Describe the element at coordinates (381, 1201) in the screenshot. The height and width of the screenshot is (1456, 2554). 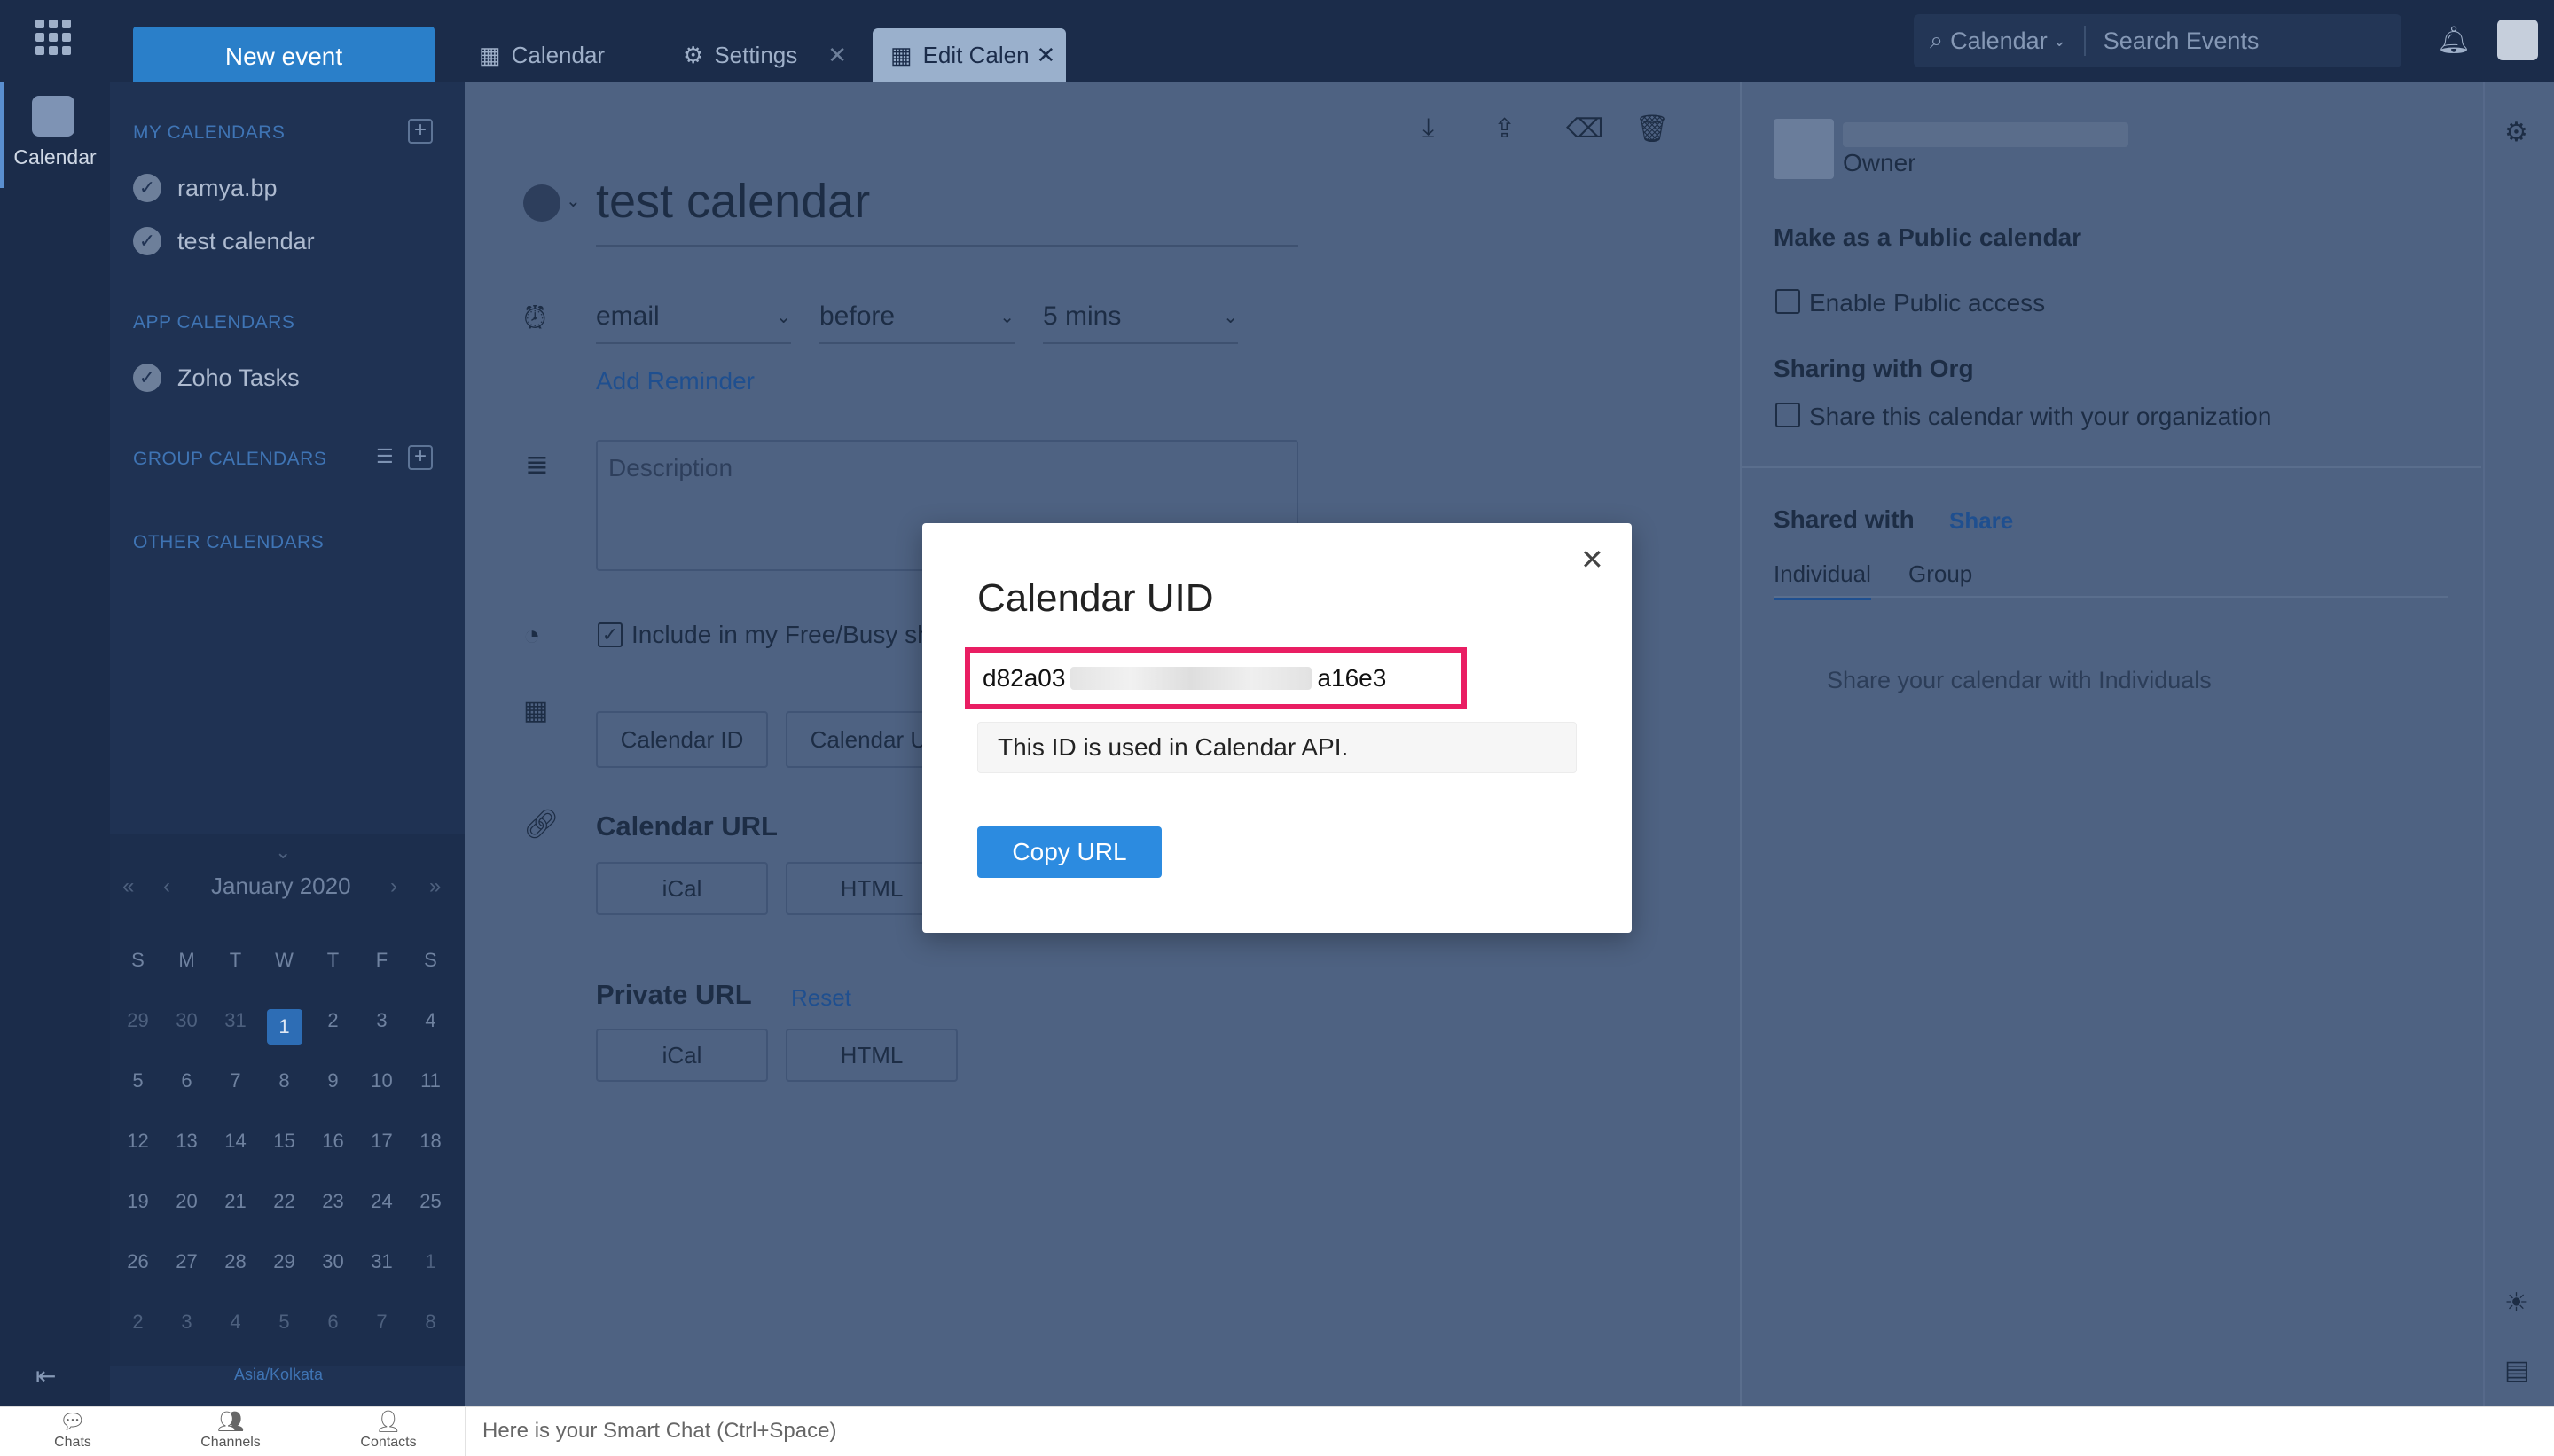
I see `day-cell: 24` at that location.